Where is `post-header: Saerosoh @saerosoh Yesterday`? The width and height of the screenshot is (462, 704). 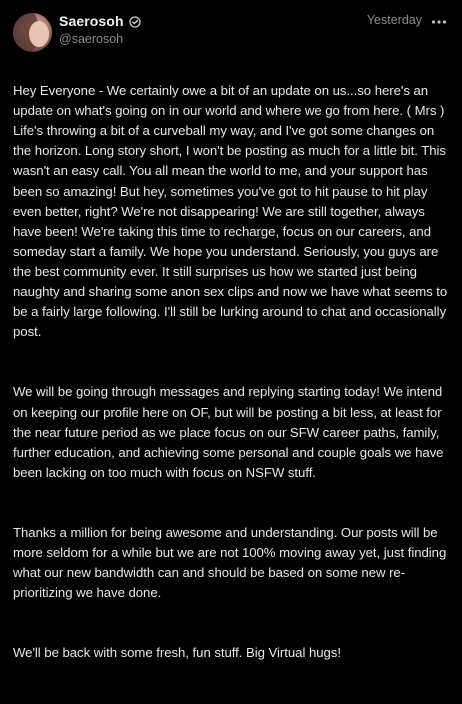 post-header: Saerosoh @saerosoh Yesterday is located at coordinates (231, 28).